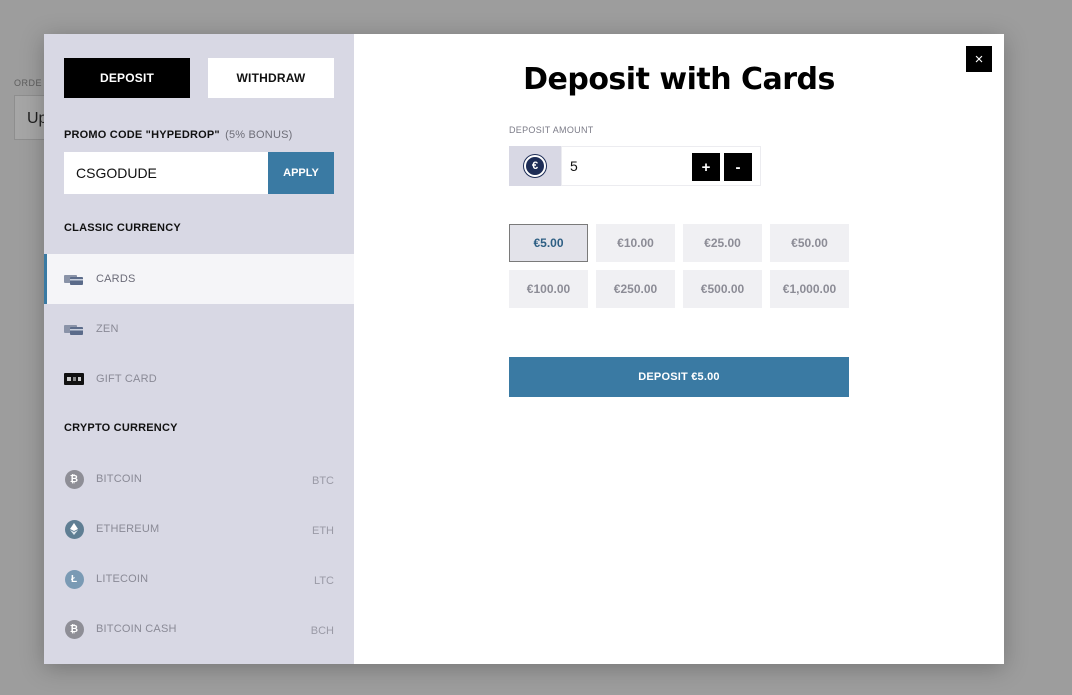 This screenshot has height=695, width=1072. I want to click on promo-row: APPLY, so click(199, 173).